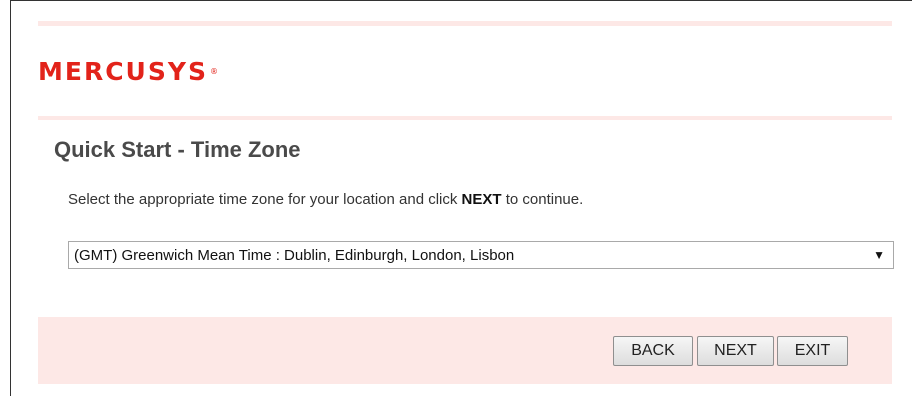 The height and width of the screenshot is (396, 912). I want to click on exit-button: EXIT, so click(812, 351).